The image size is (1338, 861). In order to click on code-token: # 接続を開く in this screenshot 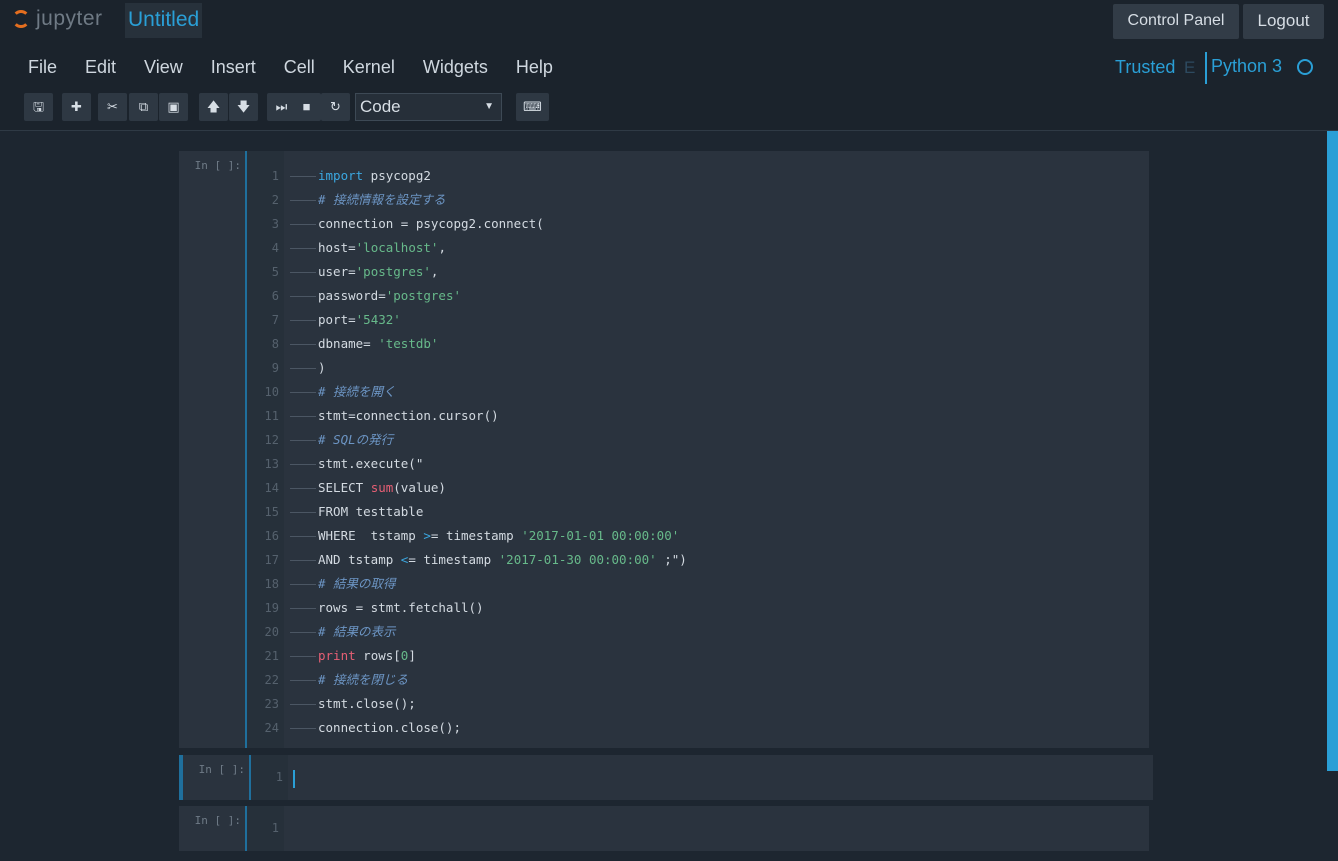, I will do `click(357, 391)`.